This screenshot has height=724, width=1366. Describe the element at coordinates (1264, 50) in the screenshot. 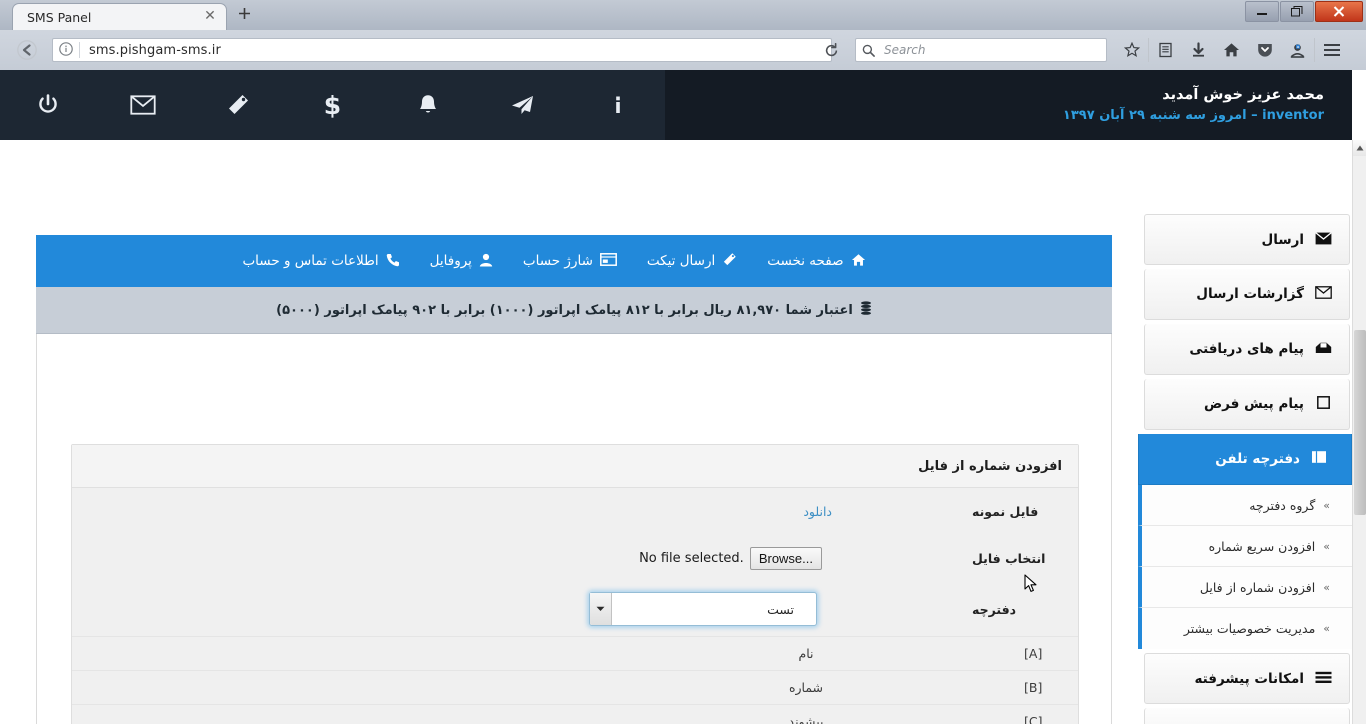

I see `pocket-icon` at that location.